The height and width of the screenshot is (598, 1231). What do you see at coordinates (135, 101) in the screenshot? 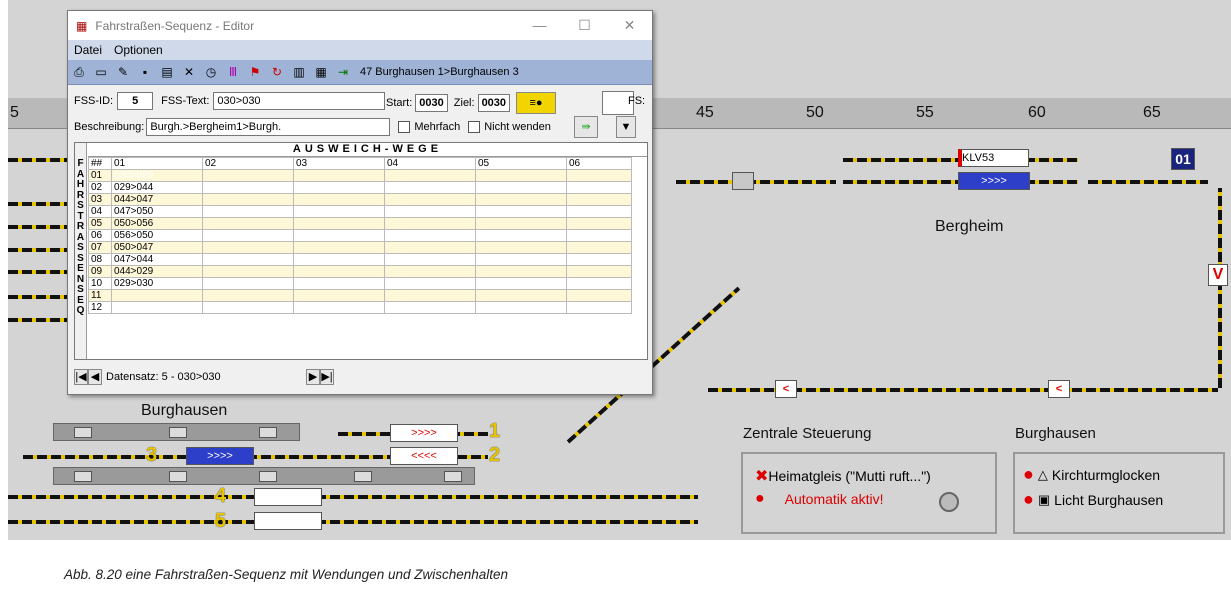
I see `fss-id-field: 5` at bounding box center [135, 101].